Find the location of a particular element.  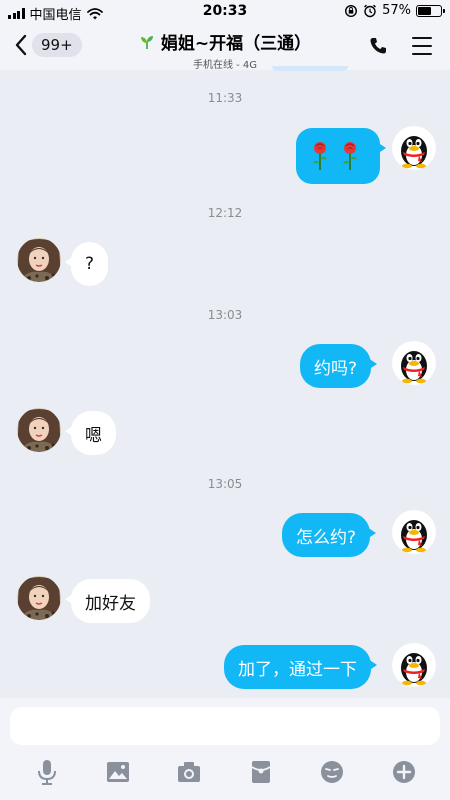

timestamp: 13:03 is located at coordinates (225, 315).